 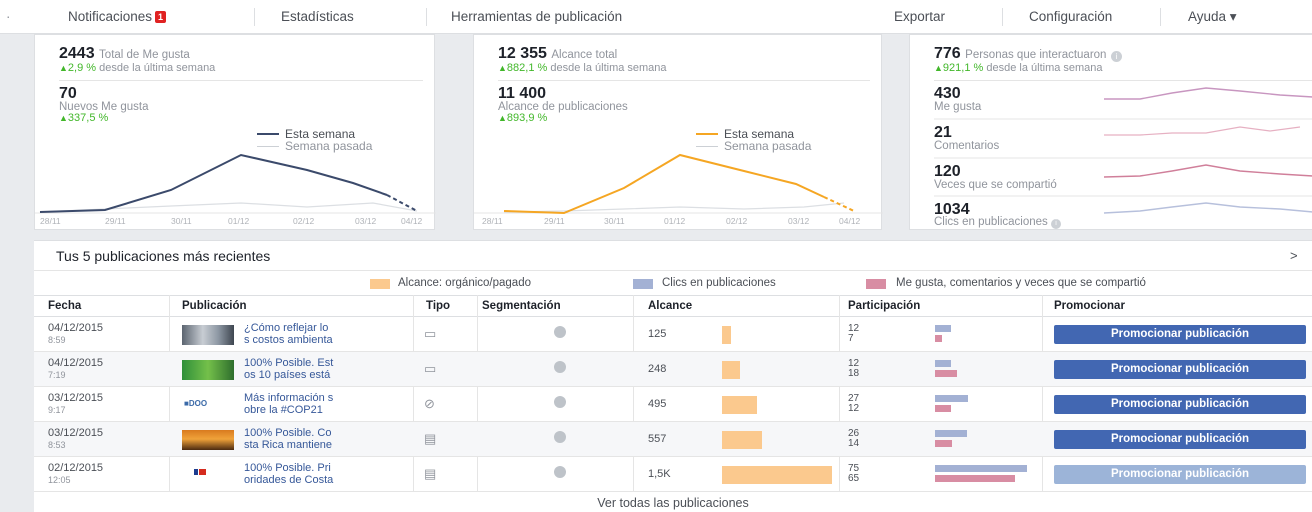 What do you see at coordinates (719, 283) in the screenshot?
I see `legend-clicks-label: Clics en publicaciones` at bounding box center [719, 283].